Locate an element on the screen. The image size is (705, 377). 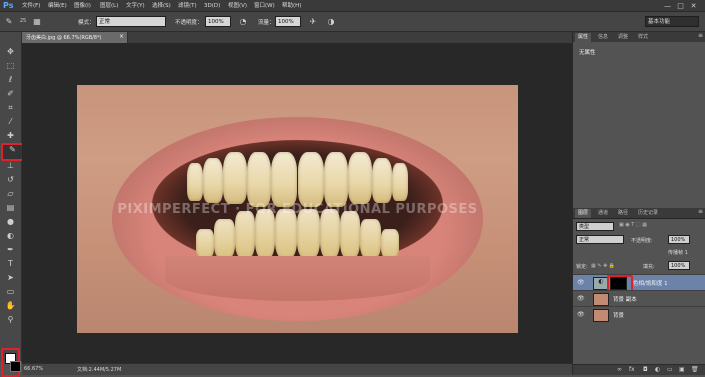
menu-help: 帮助(H) is located at coordinates (291, 6).